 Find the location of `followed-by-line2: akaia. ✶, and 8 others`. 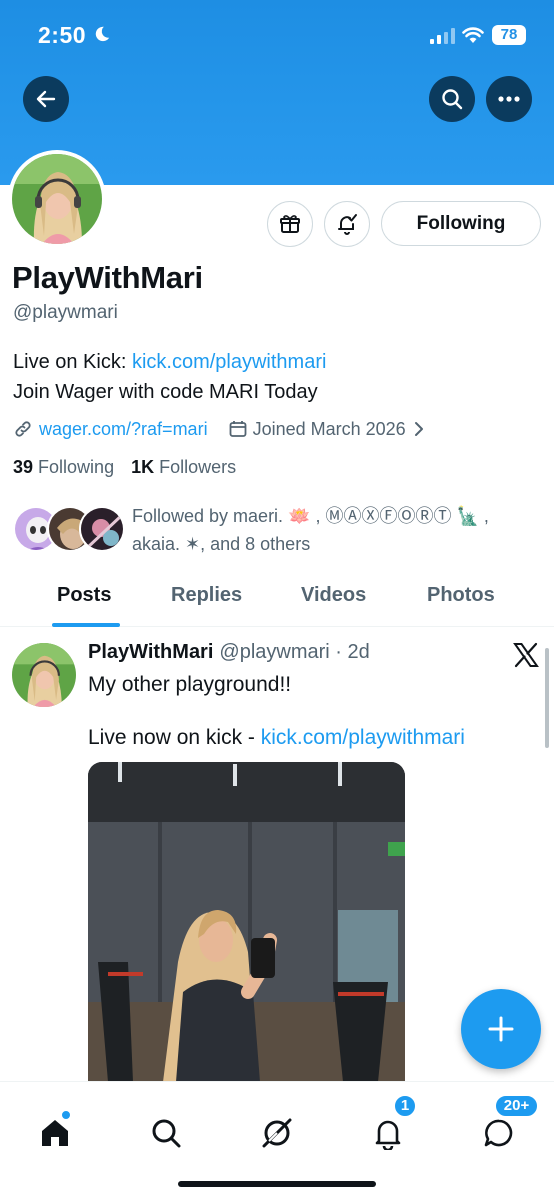

followed-by-line2: akaia. ✶, and 8 others is located at coordinates (221, 544).